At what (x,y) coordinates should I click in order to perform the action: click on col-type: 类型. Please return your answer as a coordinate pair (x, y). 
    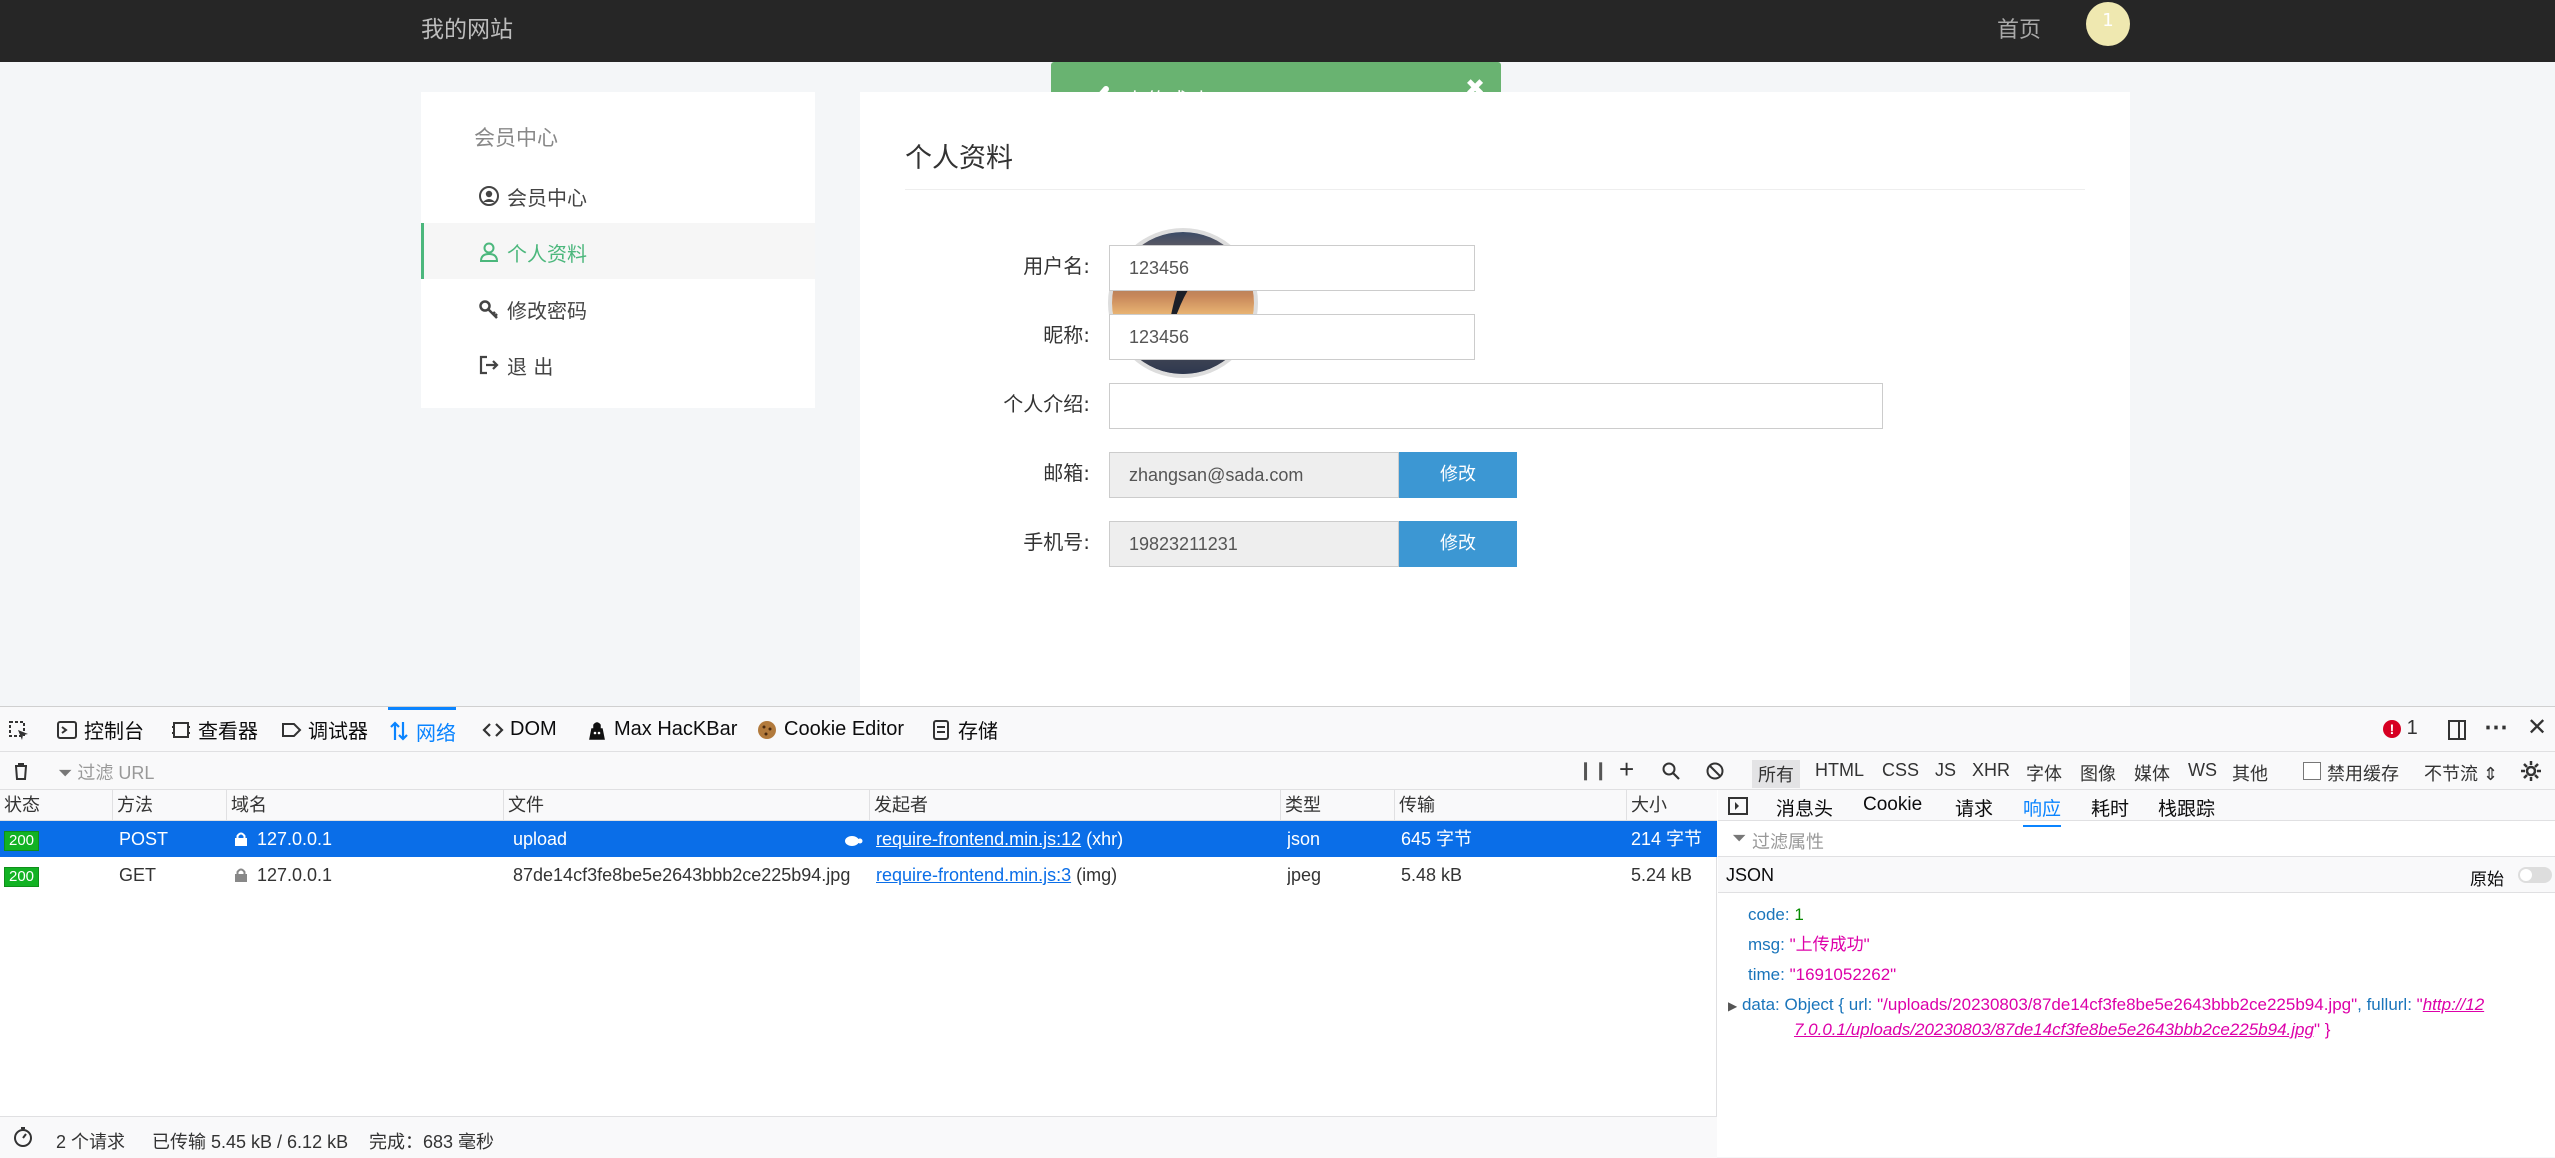
    Looking at the image, I should click on (1338, 805).